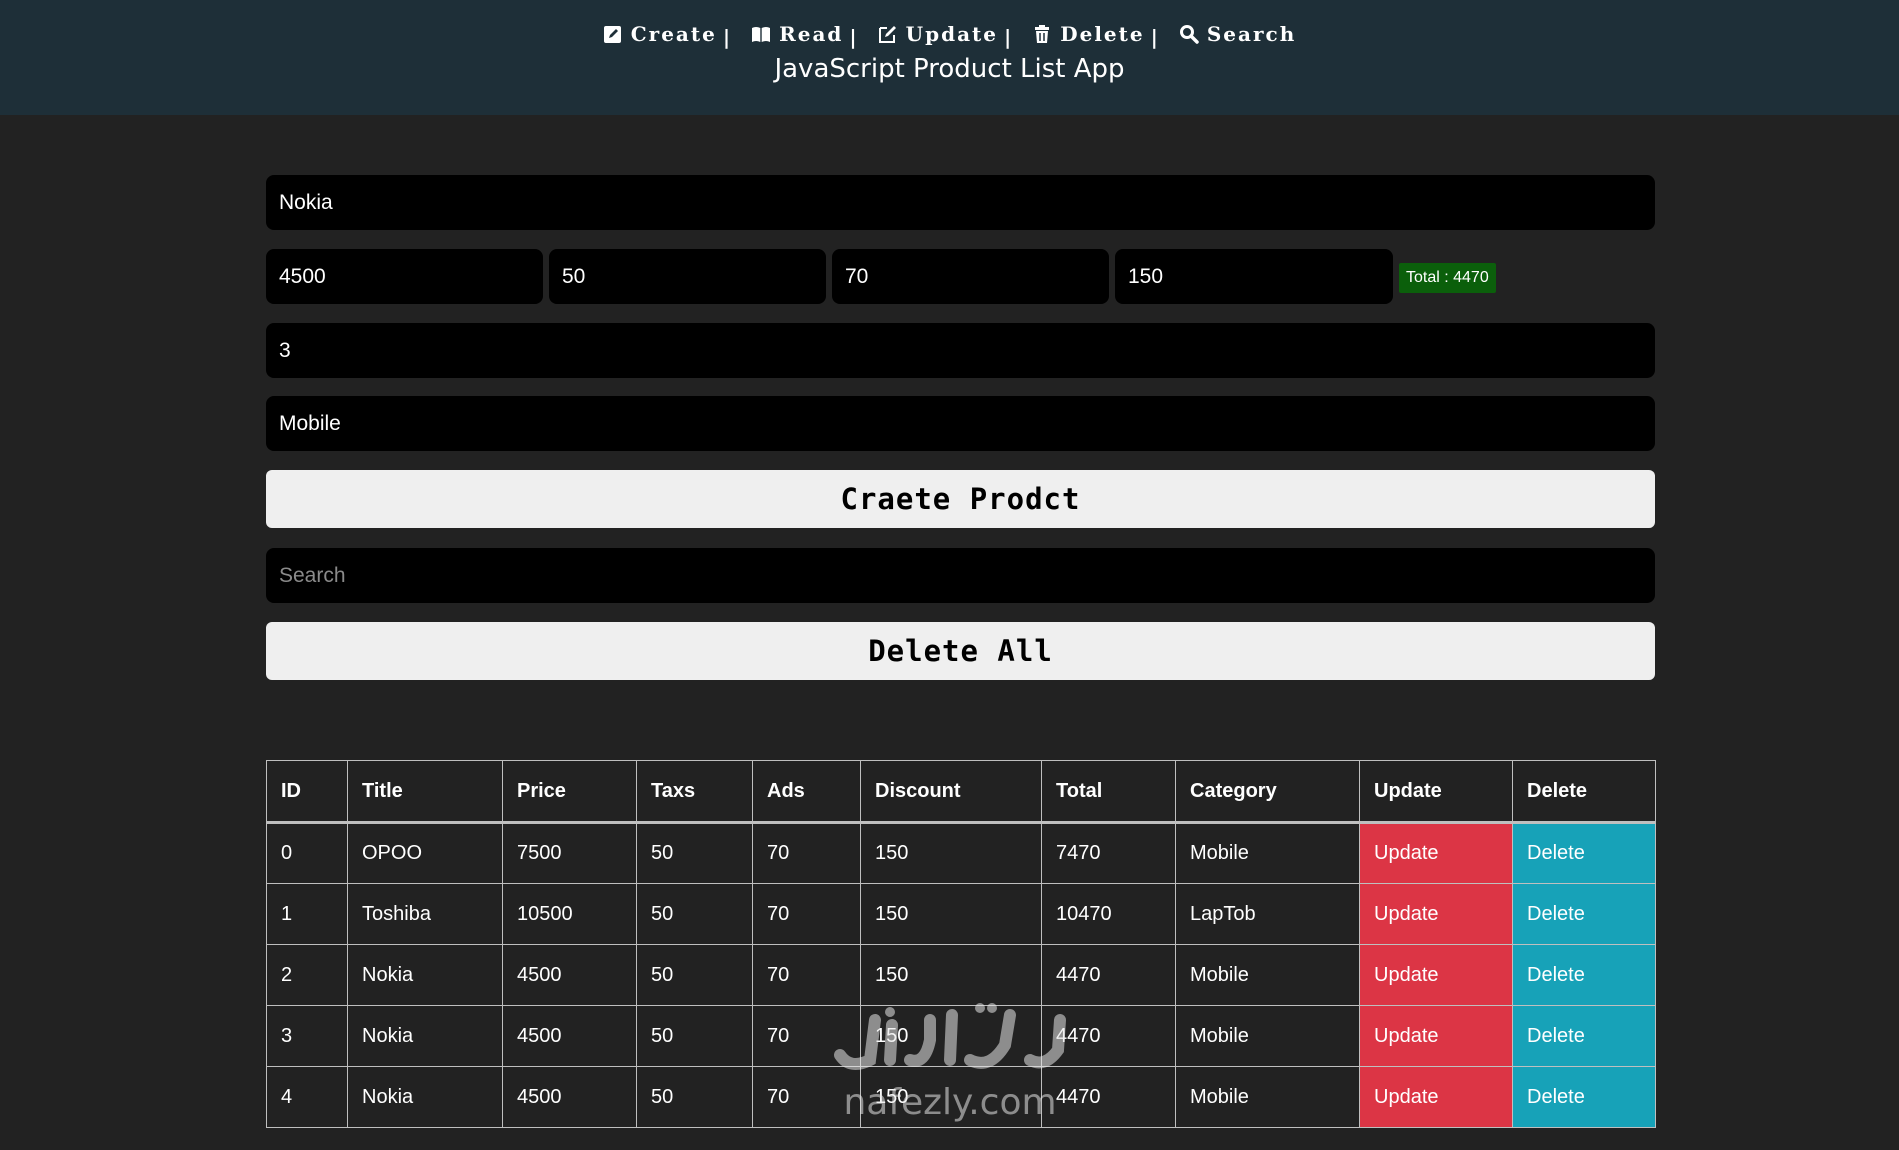  What do you see at coordinates (612, 34) in the screenshot?
I see `edit-square-icon` at bounding box center [612, 34].